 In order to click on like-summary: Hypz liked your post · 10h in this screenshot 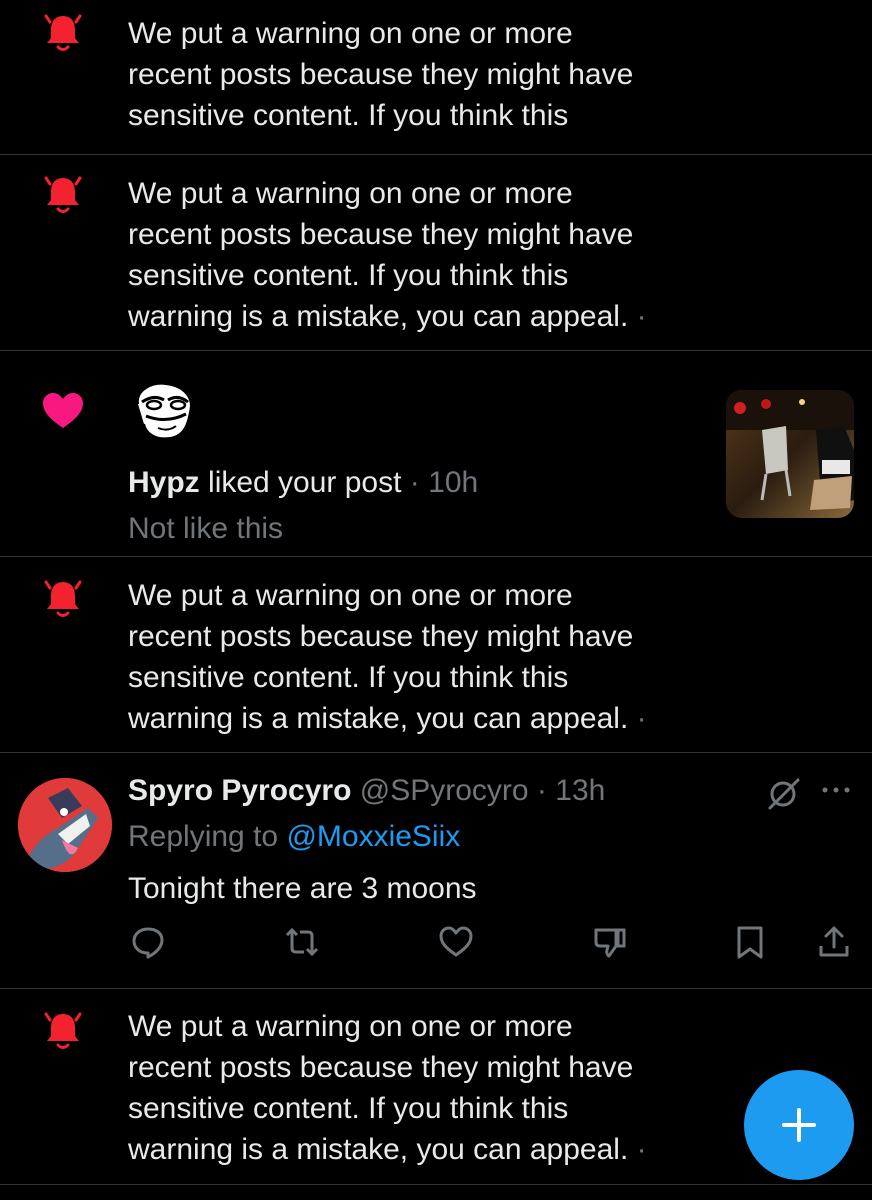, I will do `click(303, 482)`.